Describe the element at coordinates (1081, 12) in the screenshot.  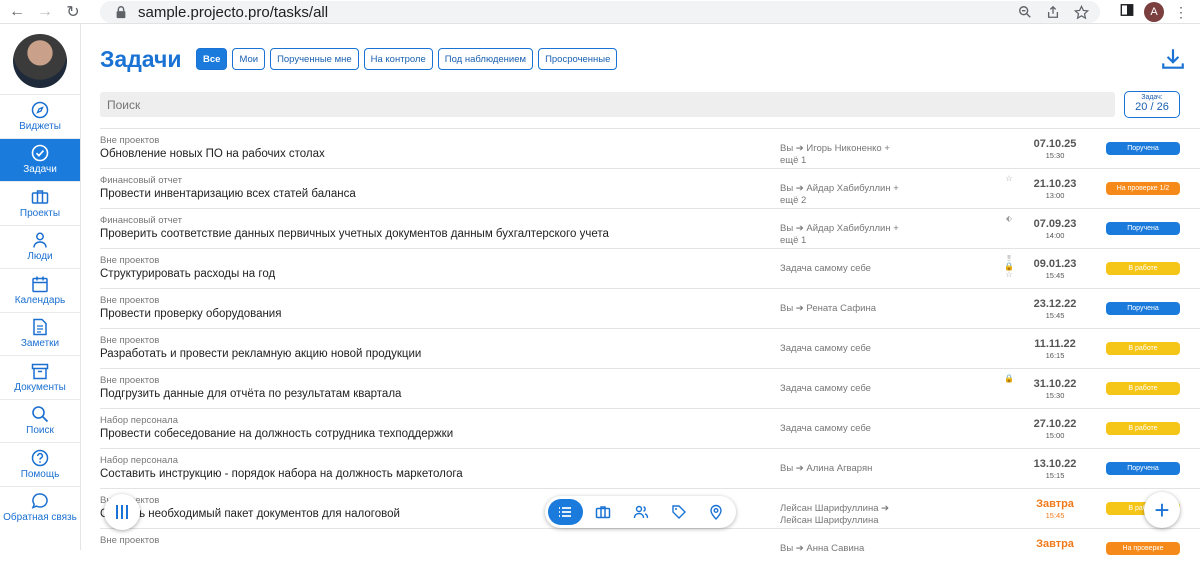
I see `bookmark-star-icon` at that location.